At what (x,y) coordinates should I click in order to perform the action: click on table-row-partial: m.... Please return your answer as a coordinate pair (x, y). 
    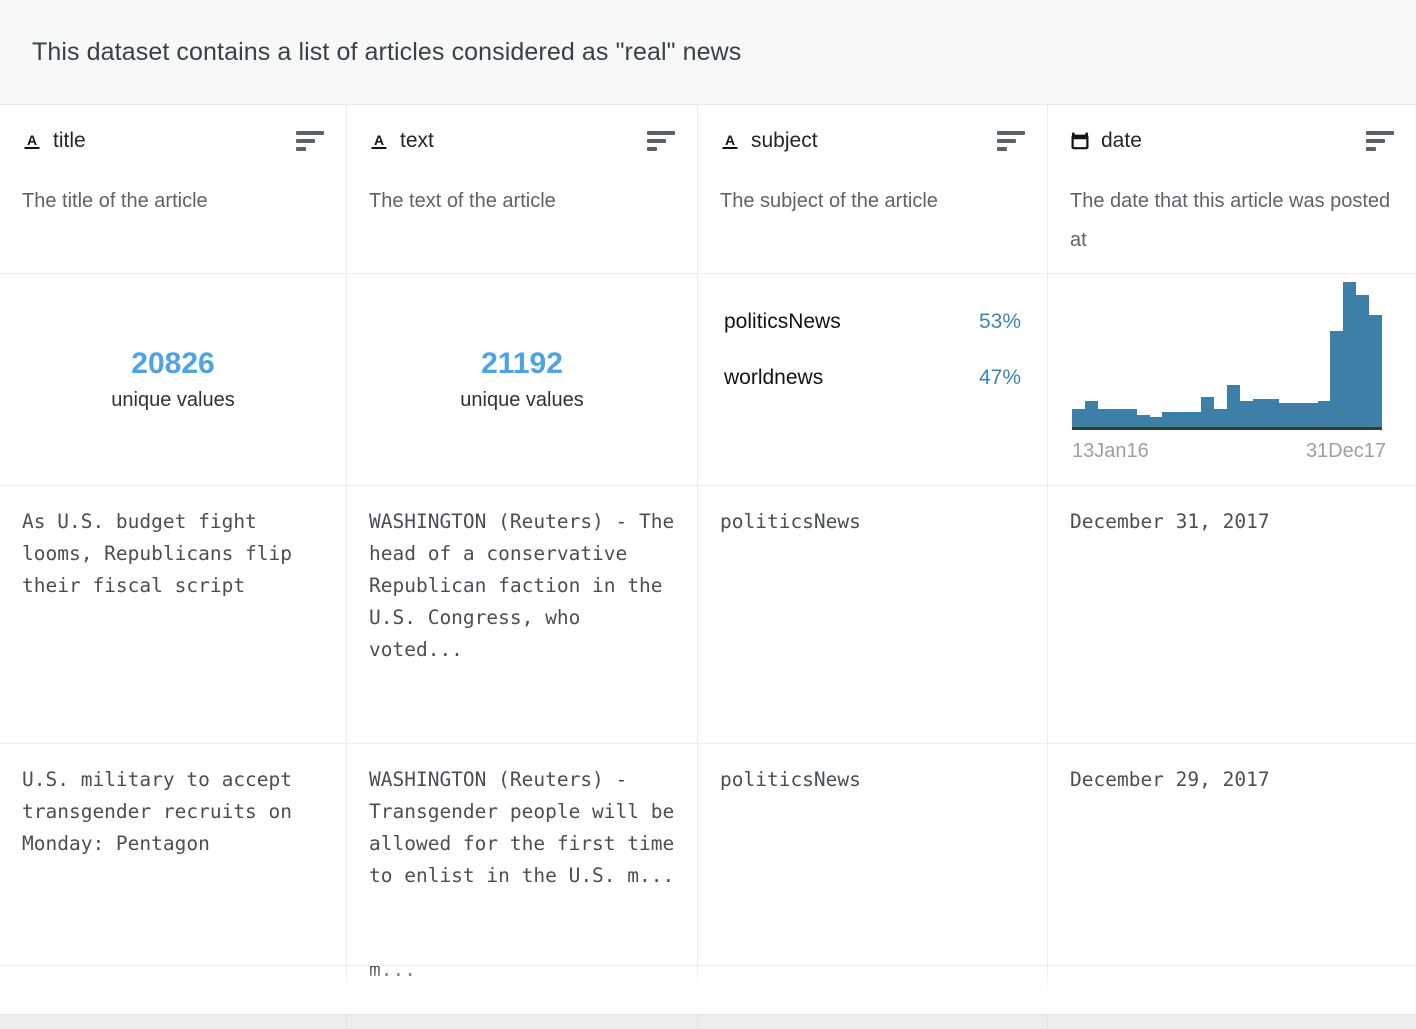
    Looking at the image, I should click on (708, 990).